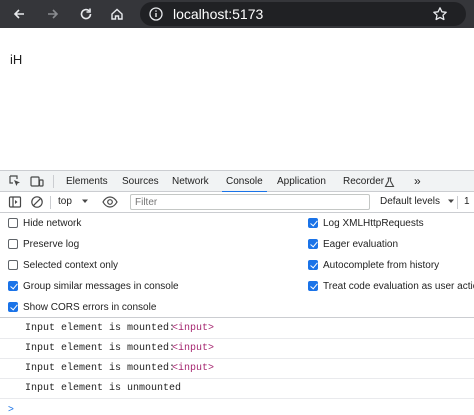 This screenshot has height=415, width=474. Describe the element at coordinates (117, 14) in the screenshot. I see `home-icon` at that location.